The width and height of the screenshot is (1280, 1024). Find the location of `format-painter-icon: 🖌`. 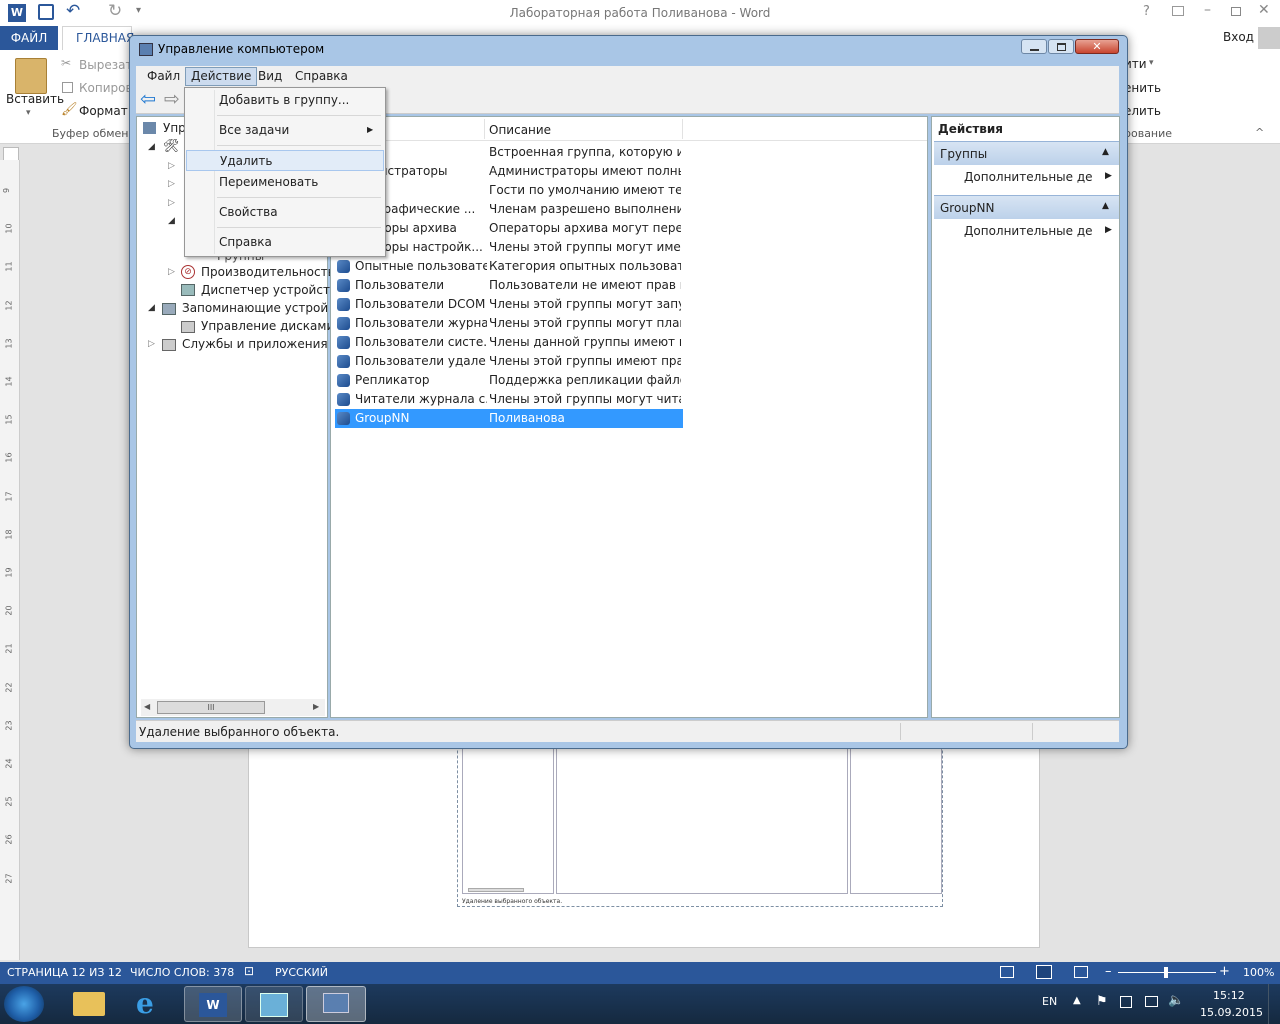

format-painter-icon: 🖌 is located at coordinates (69, 109).